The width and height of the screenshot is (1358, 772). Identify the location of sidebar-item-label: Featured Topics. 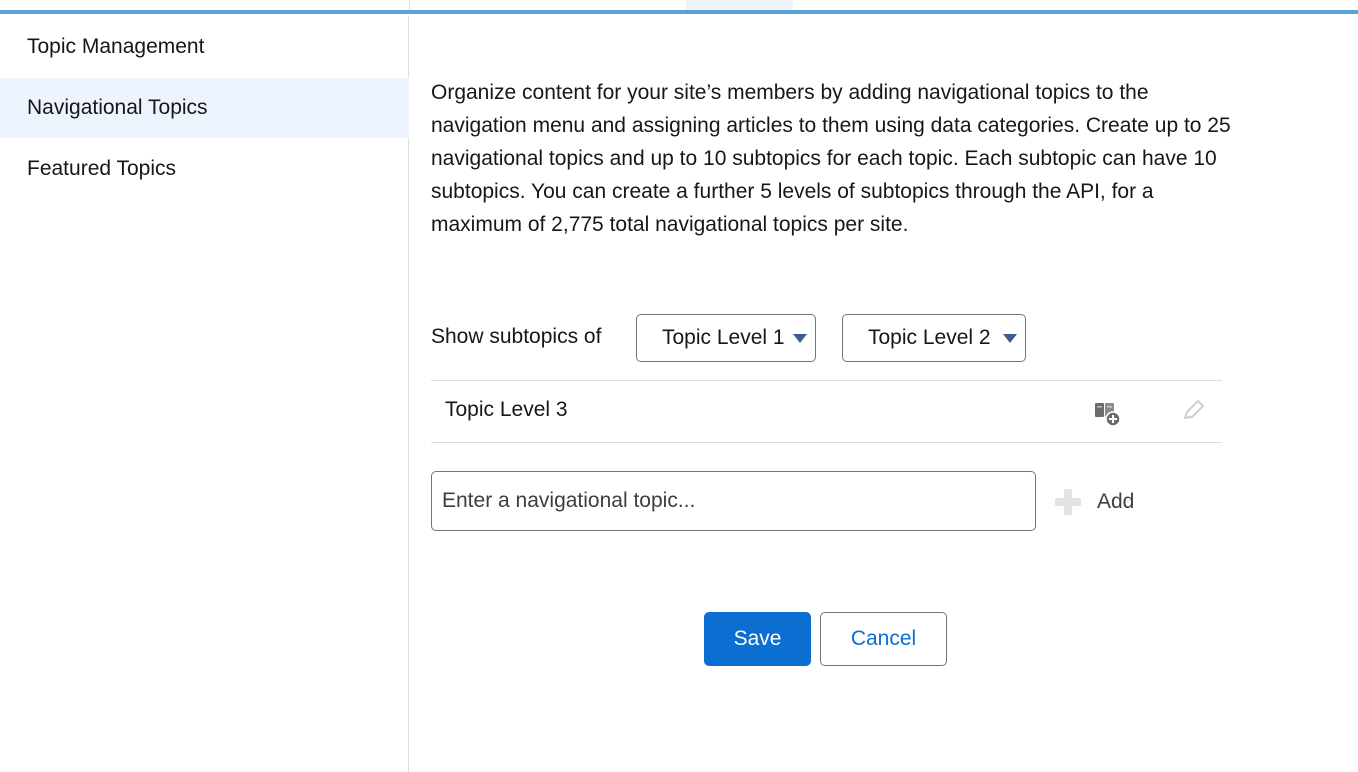
(102, 168).